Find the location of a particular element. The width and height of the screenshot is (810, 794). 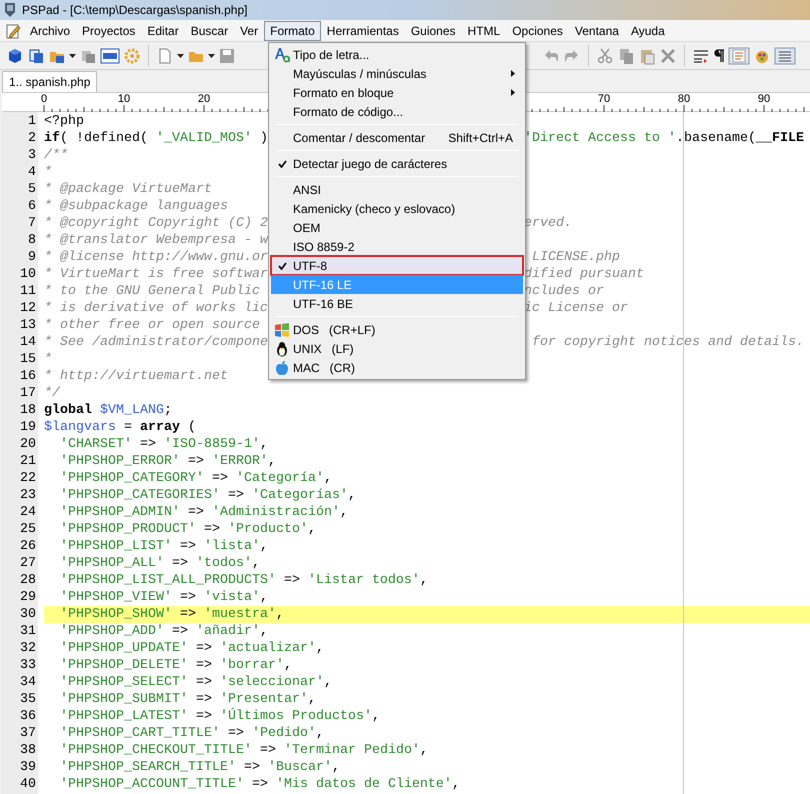

line-number: 7 is located at coordinates (32, 223).